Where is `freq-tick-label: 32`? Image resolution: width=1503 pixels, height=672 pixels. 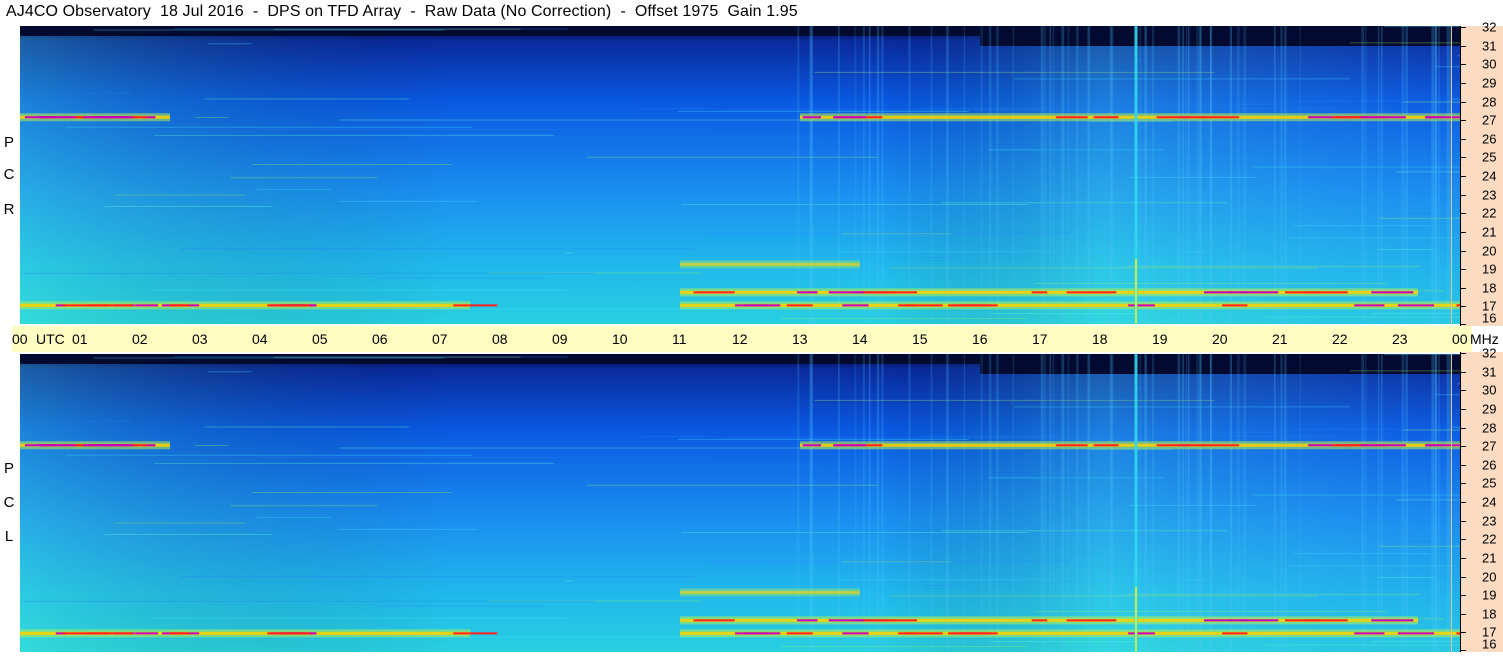 freq-tick-label: 32 is located at coordinates (1489, 353).